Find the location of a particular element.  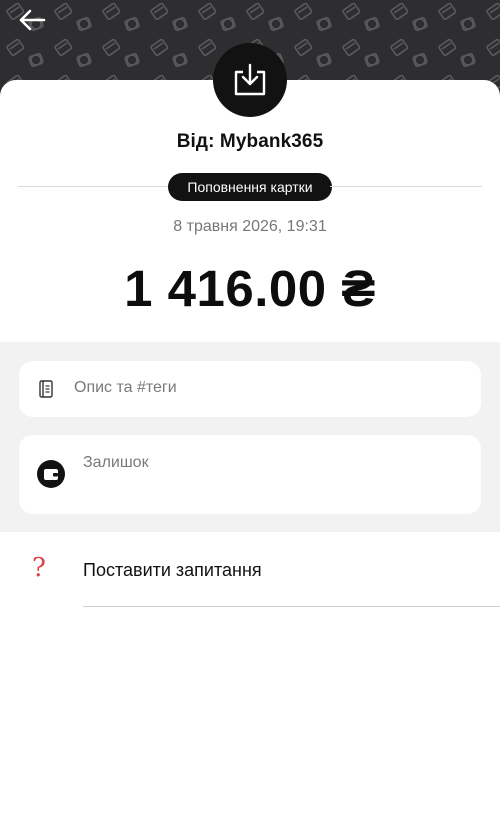

description-tags-field: Опис та #теги is located at coordinates (250, 389).